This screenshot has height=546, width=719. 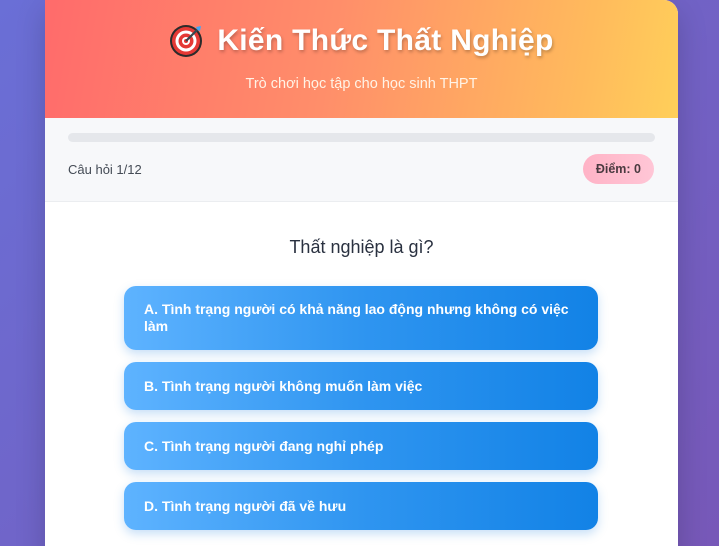 I want to click on page-title: Kiến Thức Thất Nghiệp, so click(x=385, y=40).